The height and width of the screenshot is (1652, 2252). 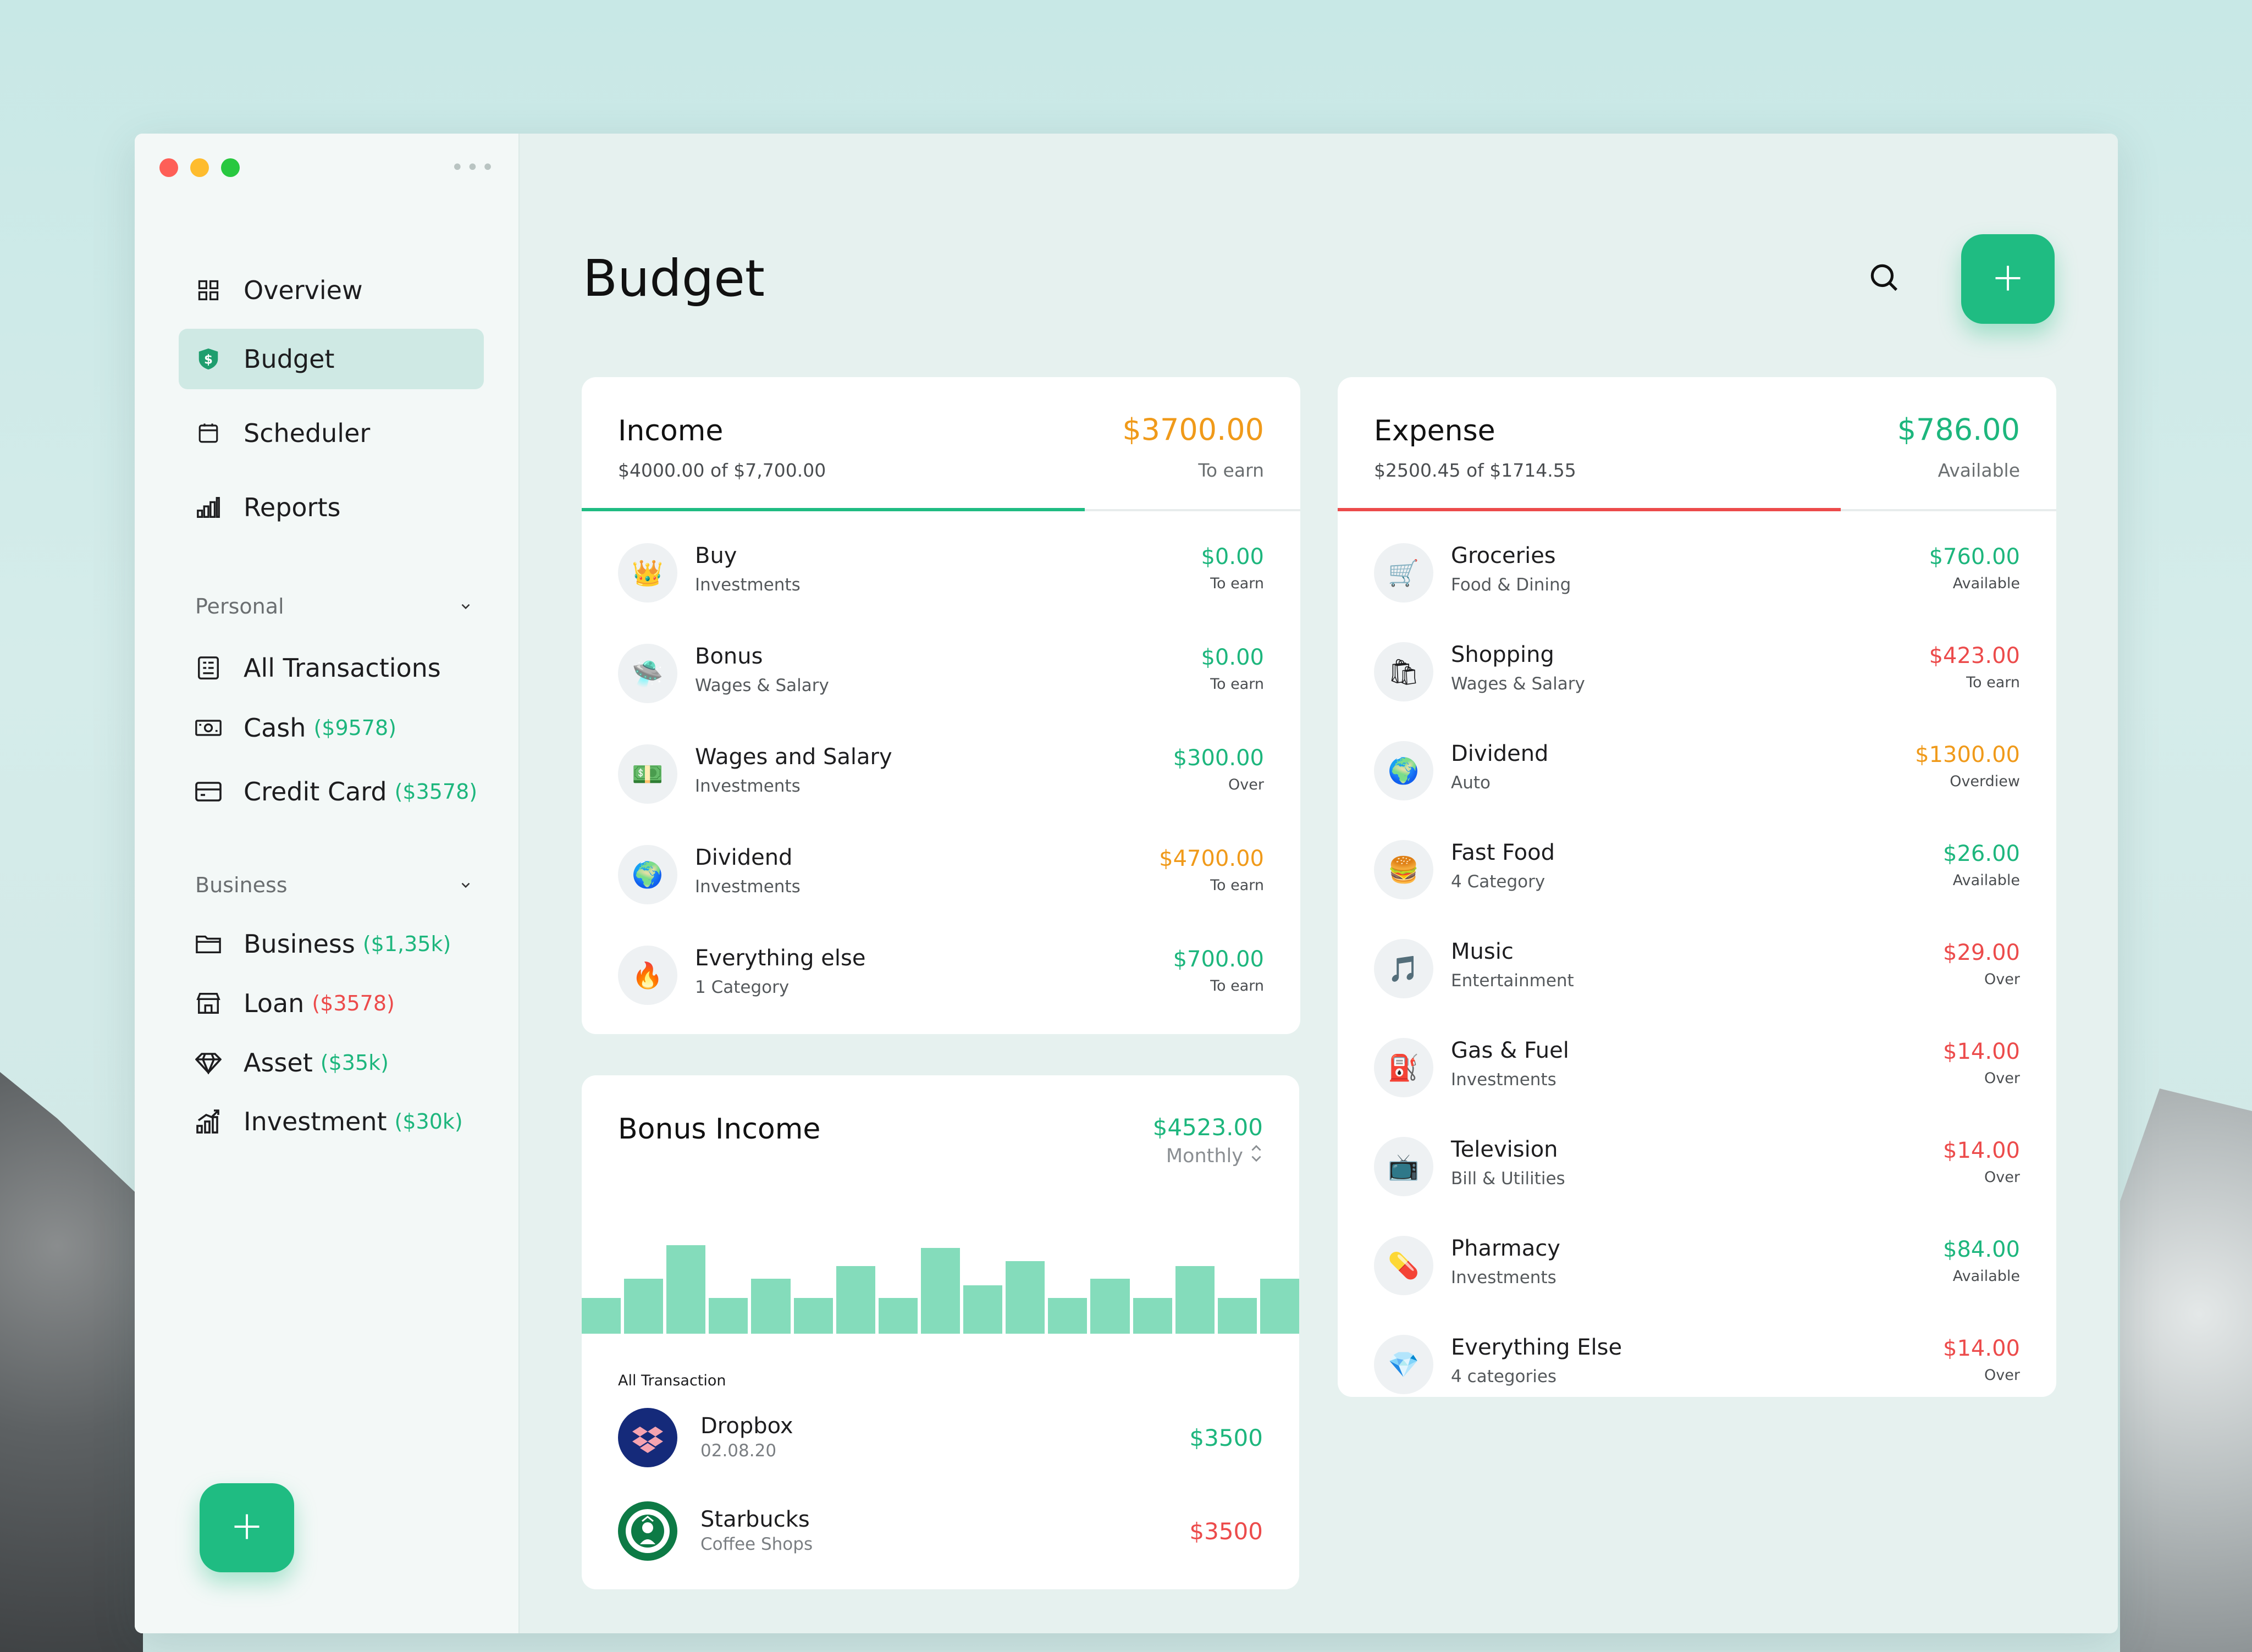 What do you see at coordinates (1403, 1166) in the screenshot?
I see `category-emoji-icon: 📺` at bounding box center [1403, 1166].